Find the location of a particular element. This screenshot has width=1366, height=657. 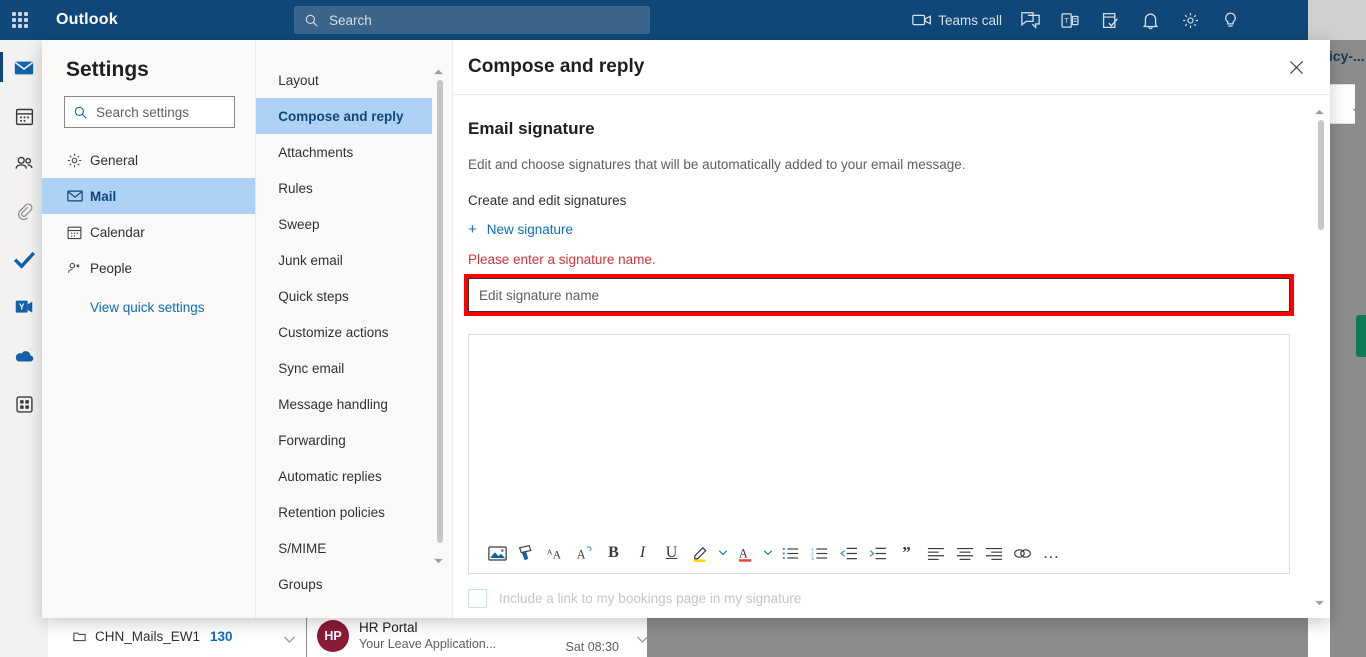

teams-button: T is located at coordinates (1070, 20).